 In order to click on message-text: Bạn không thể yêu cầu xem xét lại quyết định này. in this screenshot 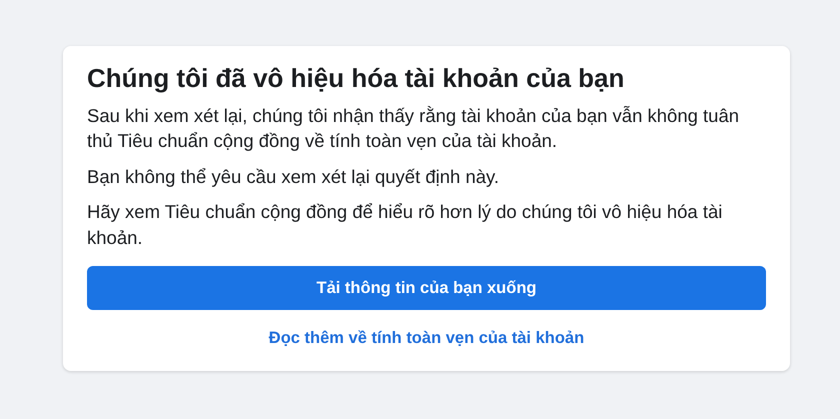, I will do `click(293, 176)`.